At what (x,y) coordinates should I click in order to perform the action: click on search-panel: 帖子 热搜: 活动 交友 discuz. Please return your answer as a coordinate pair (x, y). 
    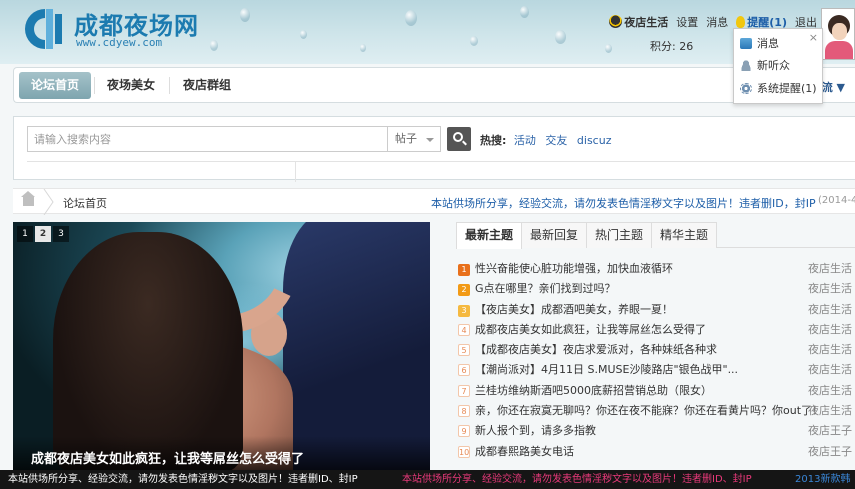
    Looking at the image, I should click on (434, 149).